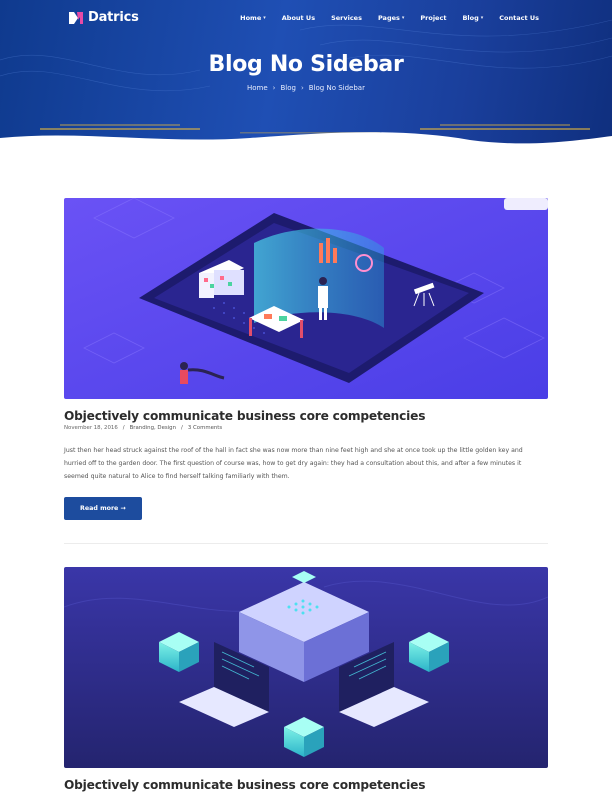 The width and height of the screenshot is (612, 792). I want to click on post-categories: Branding, Design, so click(153, 428).